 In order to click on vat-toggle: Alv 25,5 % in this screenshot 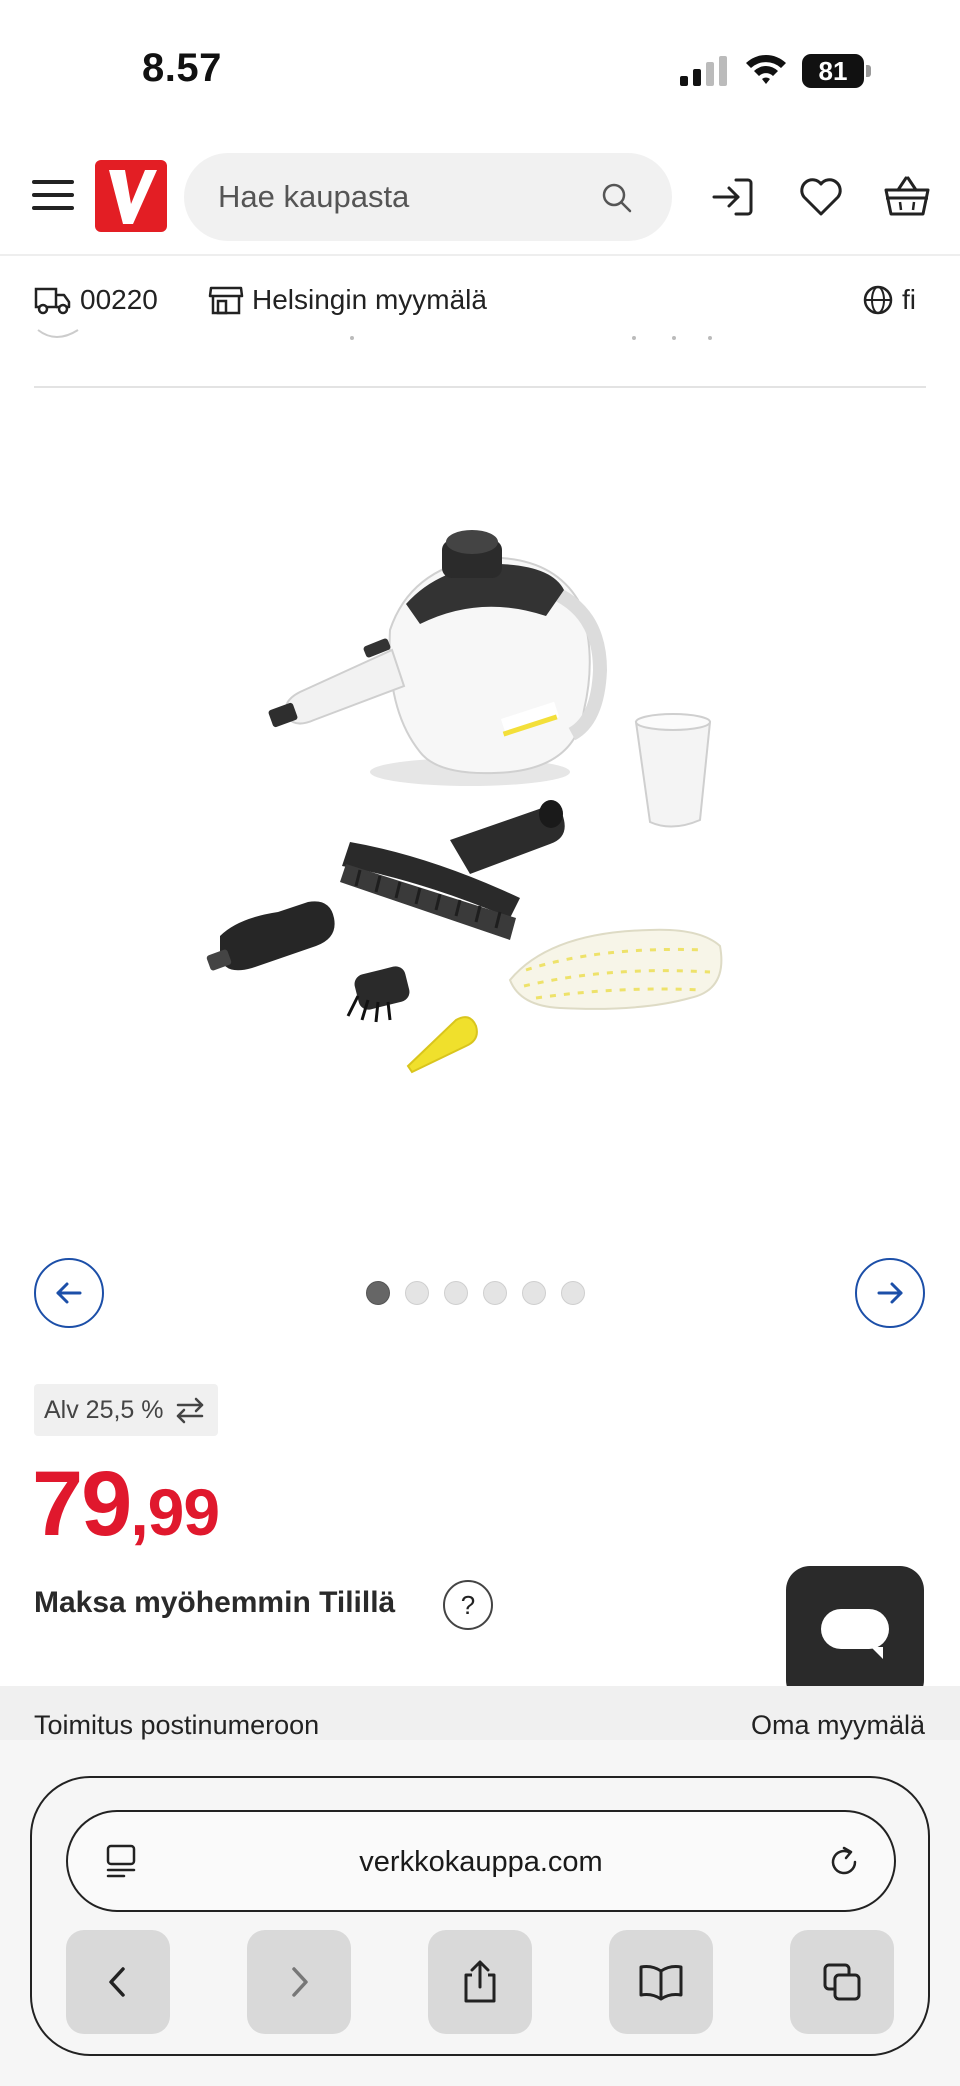, I will do `click(126, 1410)`.